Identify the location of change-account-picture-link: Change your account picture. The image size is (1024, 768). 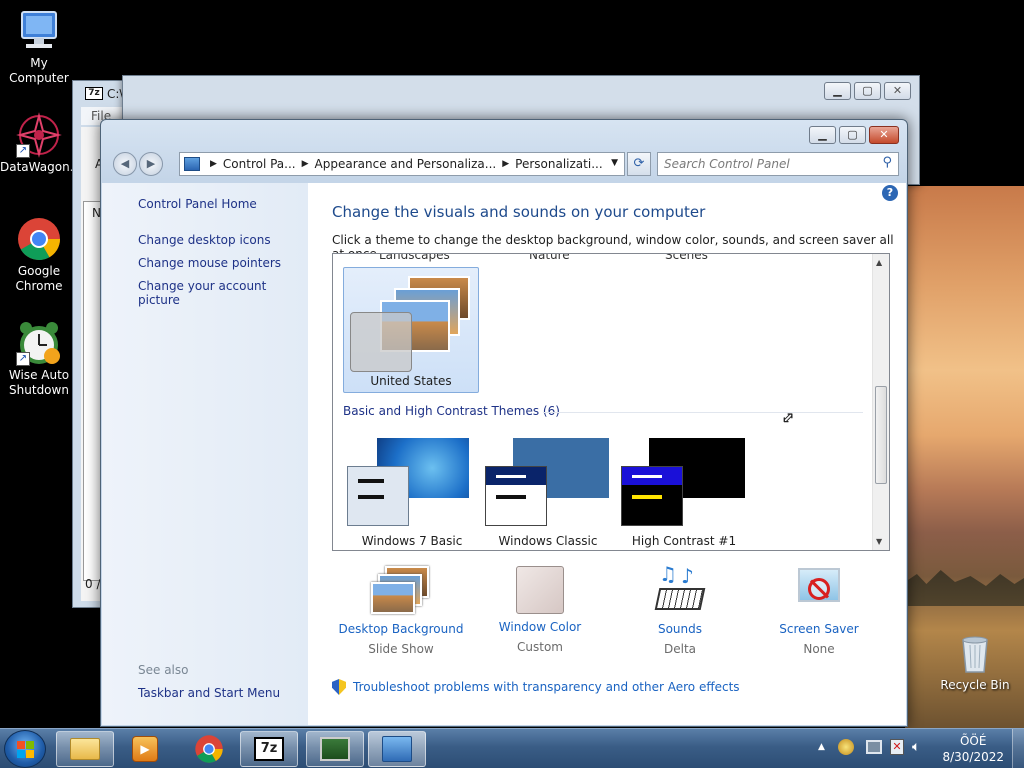
(223, 293).